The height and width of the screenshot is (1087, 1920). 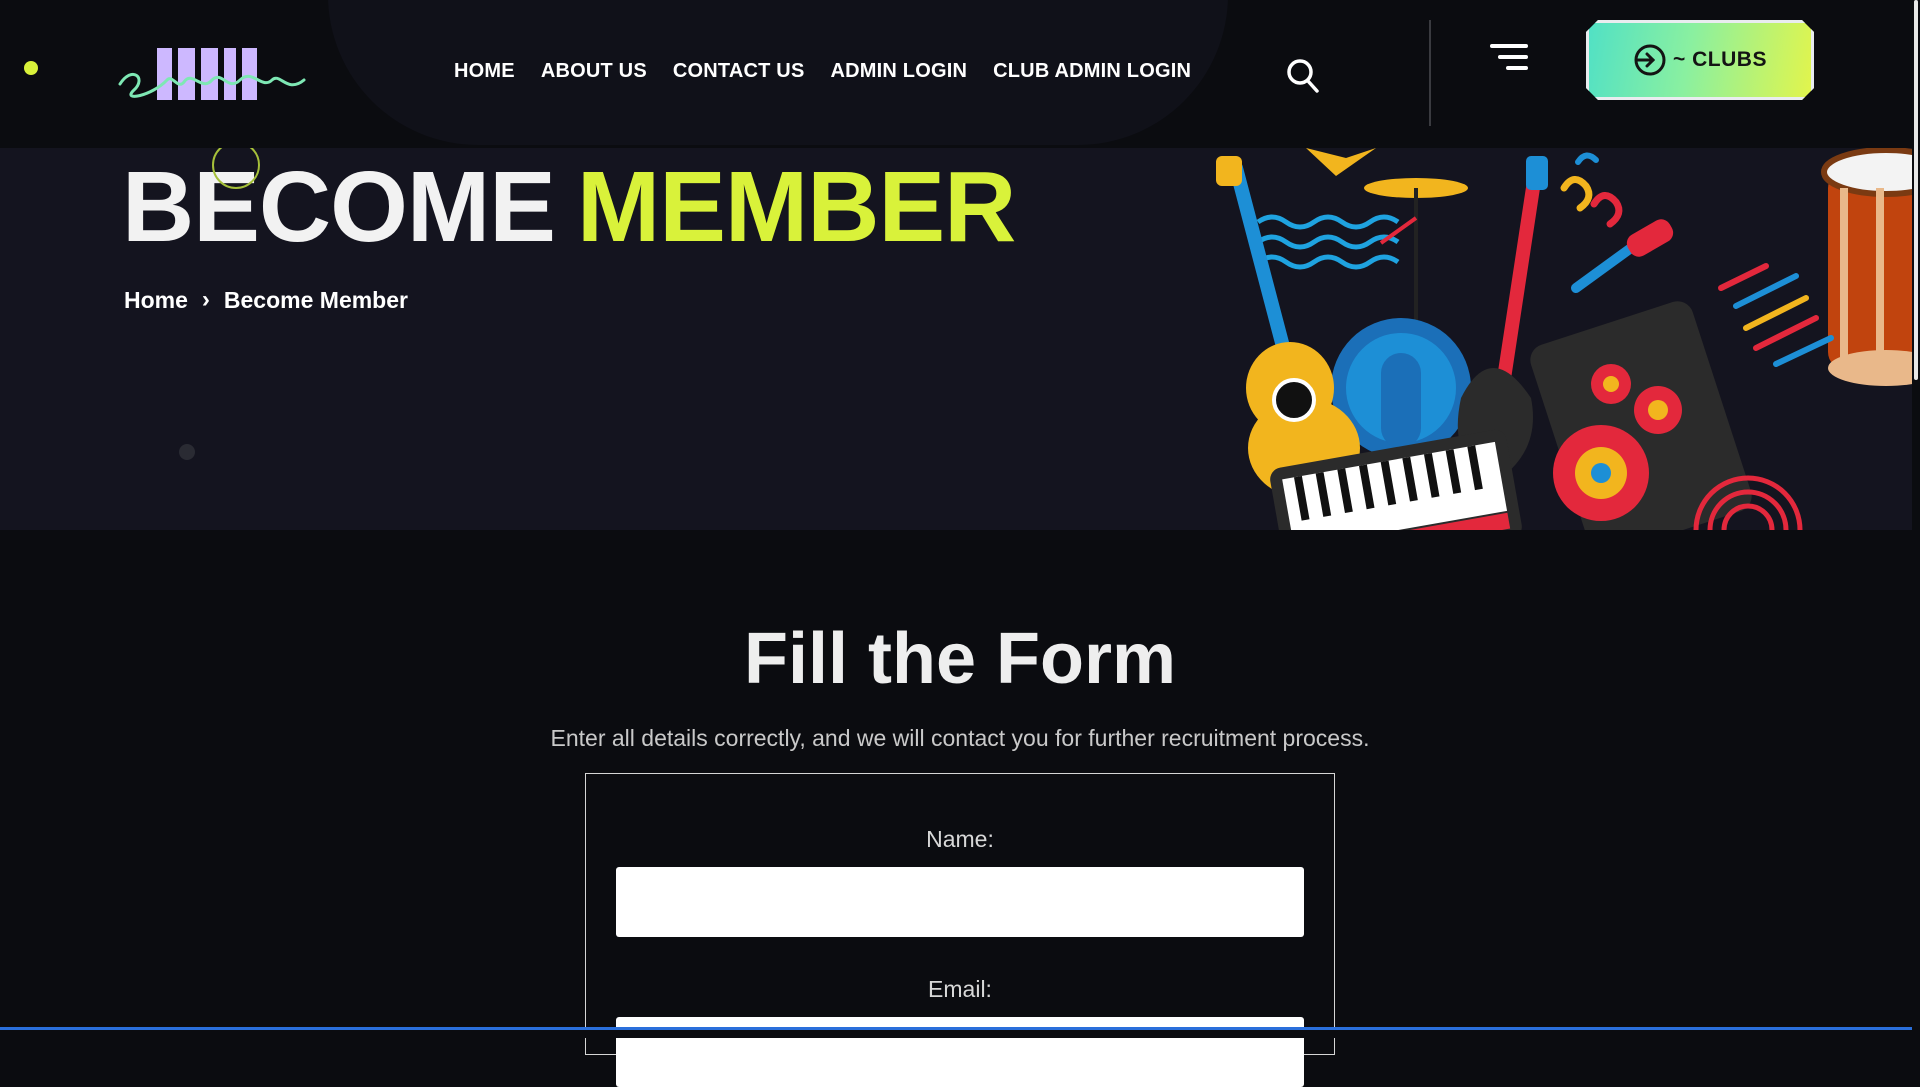 What do you see at coordinates (1507, 61) in the screenshot?
I see `hamburger-menu-icon` at bounding box center [1507, 61].